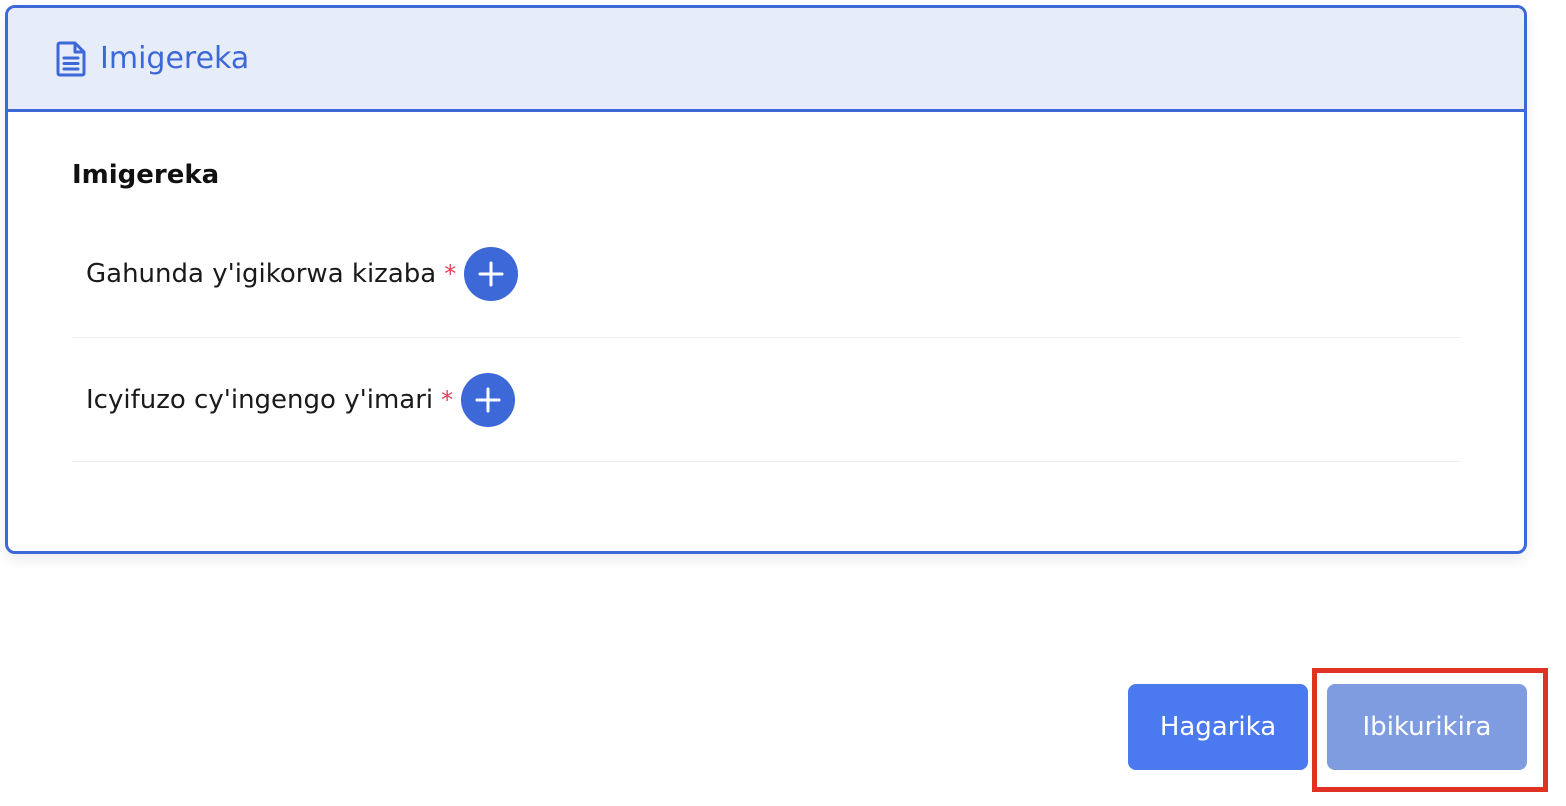 The height and width of the screenshot is (806, 1566). What do you see at coordinates (1427, 727) in the screenshot?
I see `next-button: Ibikurikira` at bounding box center [1427, 727].